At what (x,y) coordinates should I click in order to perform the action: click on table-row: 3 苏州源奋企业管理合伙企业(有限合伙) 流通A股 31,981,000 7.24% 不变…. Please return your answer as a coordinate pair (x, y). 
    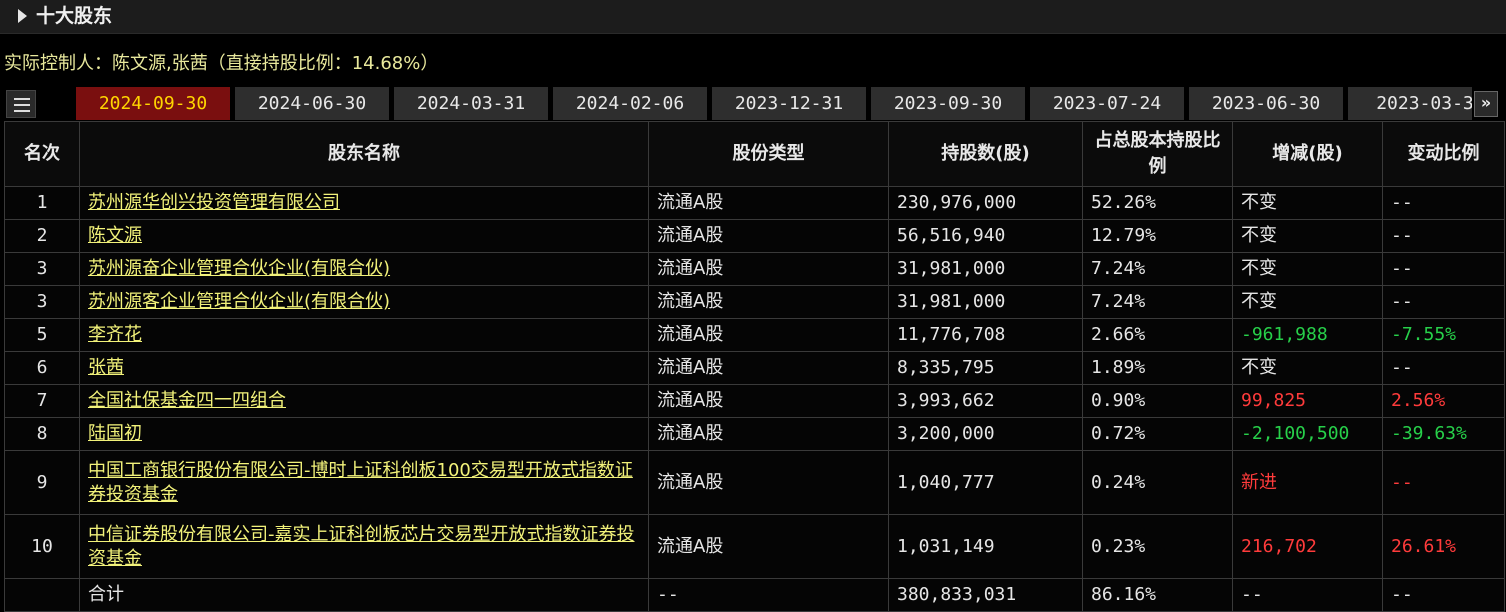
    Looking at the image, I should click on (754, 269).